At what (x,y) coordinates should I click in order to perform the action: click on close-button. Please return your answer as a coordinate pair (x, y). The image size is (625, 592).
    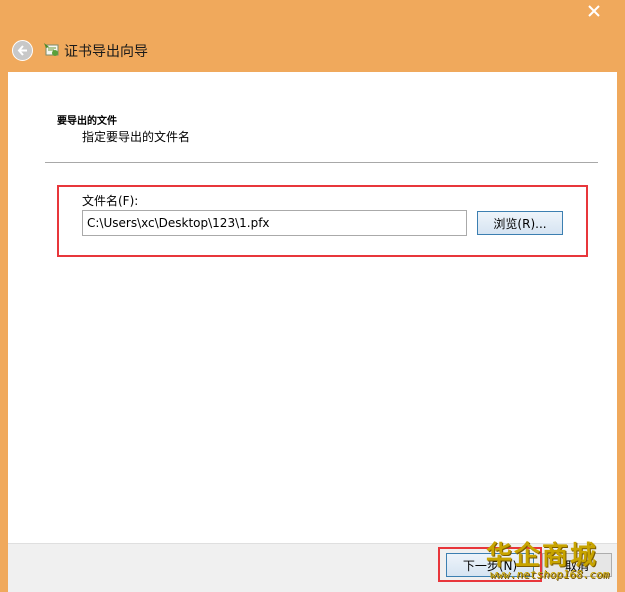
    Looking at the image, I should click on (594, 11).